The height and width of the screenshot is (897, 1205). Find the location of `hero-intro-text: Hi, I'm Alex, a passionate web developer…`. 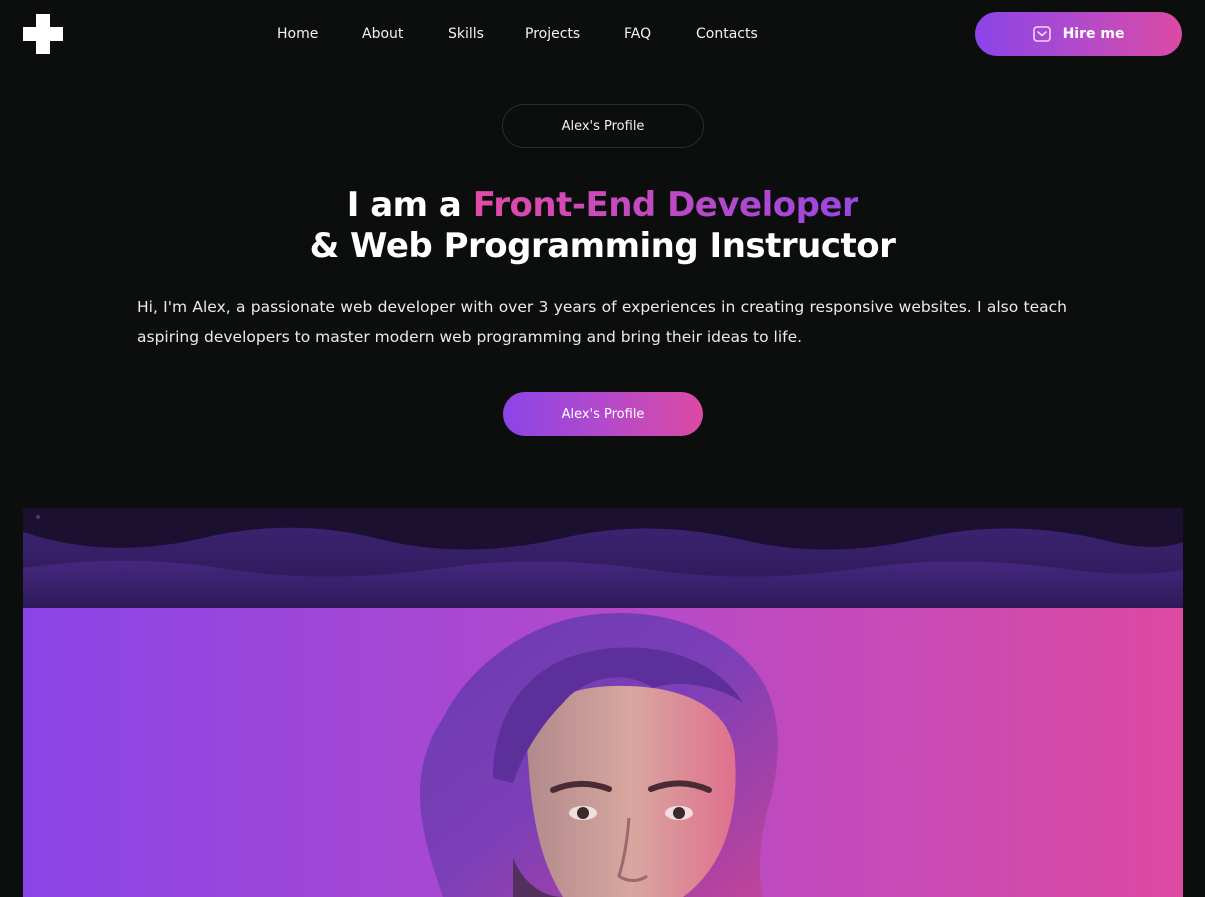

hero-intro-text: Hi, I'm Alex, a passionate web developer… is located at coordinates (602, 322).